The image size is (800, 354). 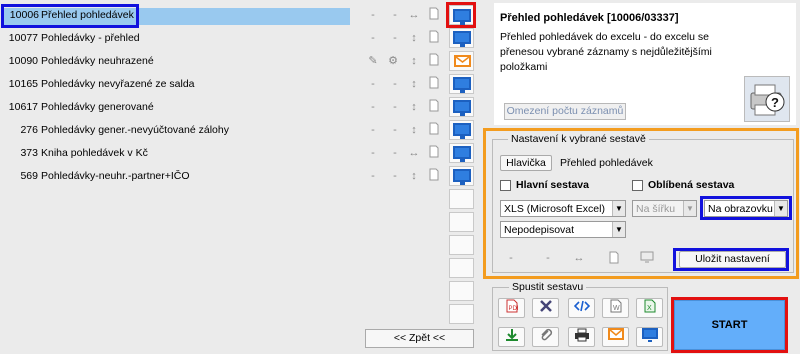 What do you see at coordinates (94, 153) in the screenshot?
I see `report-title: Kniha pohledávek v Kč` at bounding box center [94, 153].